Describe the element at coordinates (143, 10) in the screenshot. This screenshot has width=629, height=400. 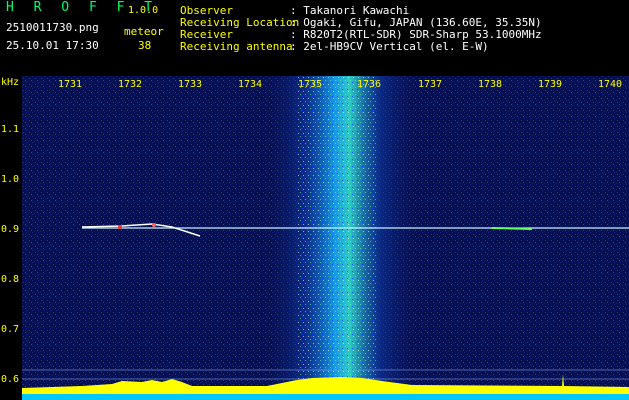
I see `app-version: 1.0.0` at that location.